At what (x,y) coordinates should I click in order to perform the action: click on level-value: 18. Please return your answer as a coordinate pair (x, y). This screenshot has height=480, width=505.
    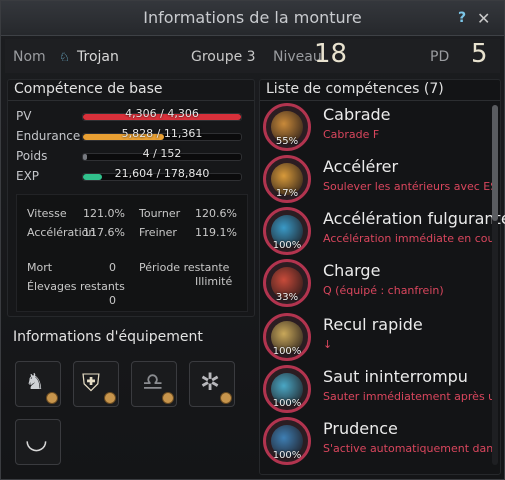
    Looking at the image, I should click on (331, 54).